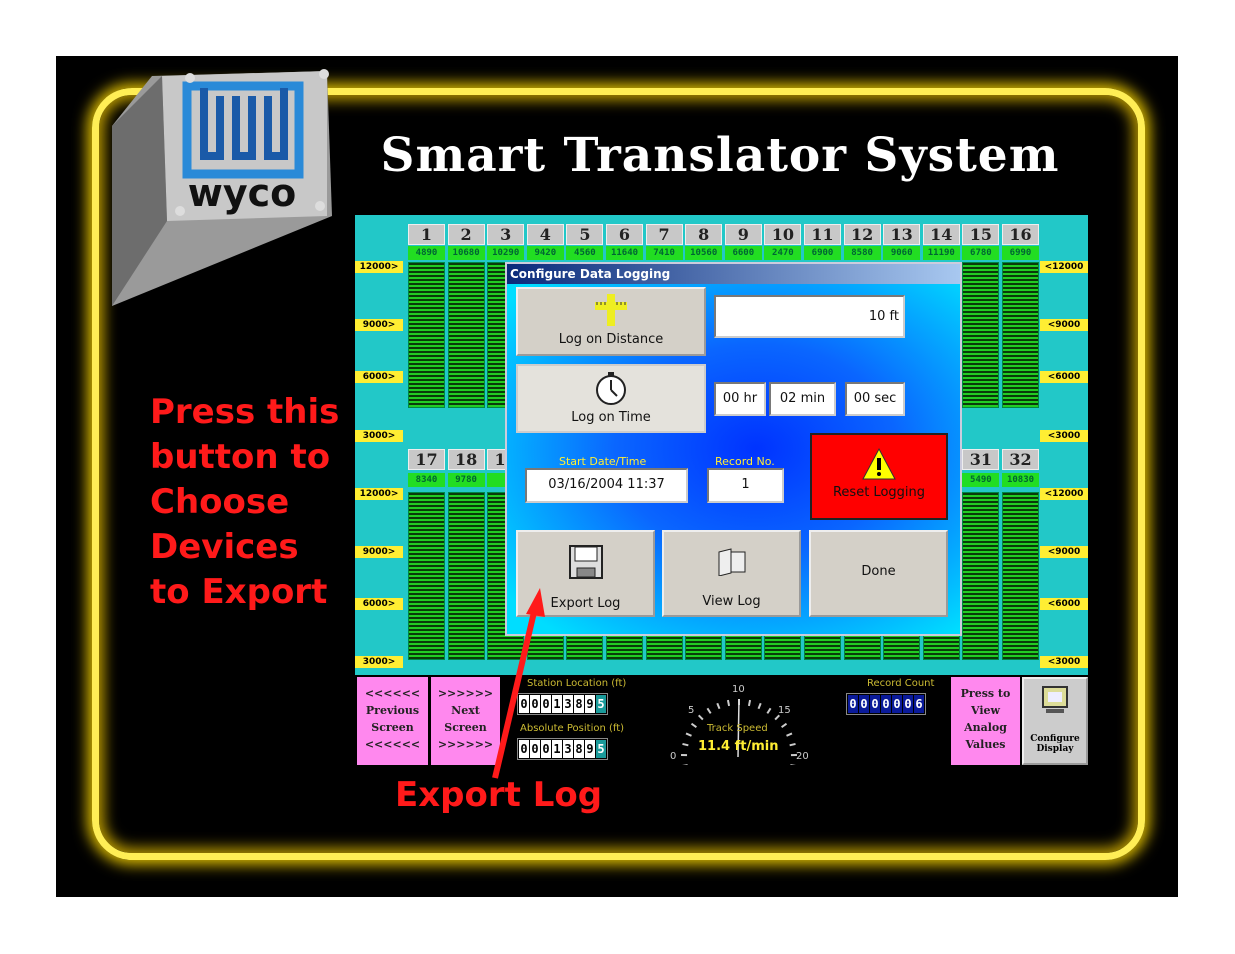 The width and height of the screenshot is (1235, 954). What do you see at coordinates (535, 602) in the screenshot?
I see `arrow-head` at bounding box center [535, 602].